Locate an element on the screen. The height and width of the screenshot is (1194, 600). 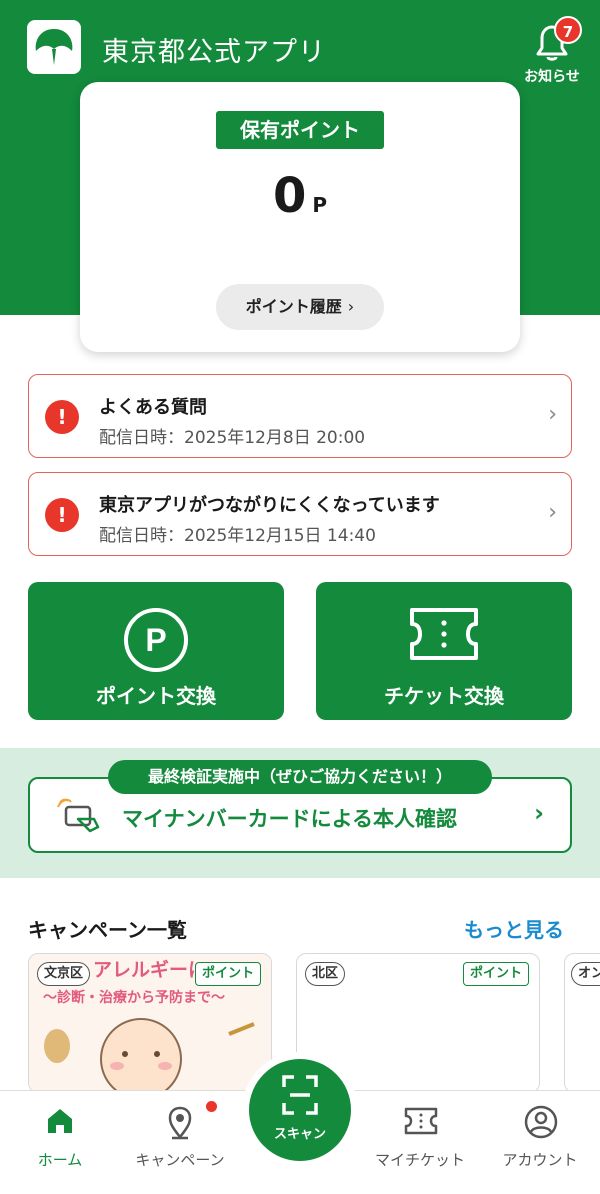
campaigns-more-link: もっと見る is located at coordinates (514, 928).